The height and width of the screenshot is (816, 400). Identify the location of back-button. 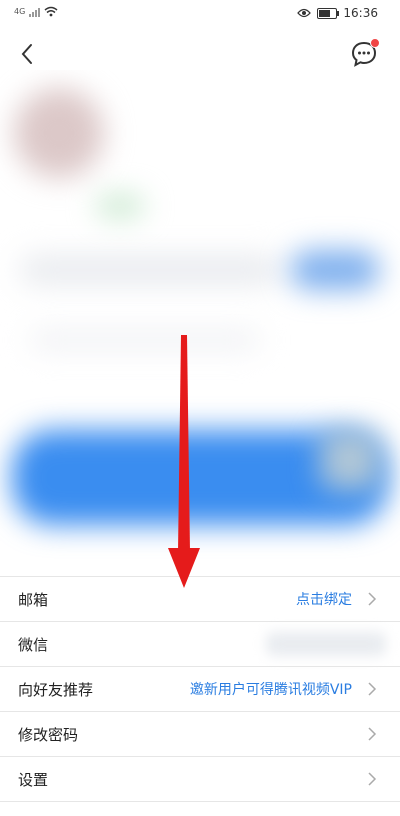
(28, 54).